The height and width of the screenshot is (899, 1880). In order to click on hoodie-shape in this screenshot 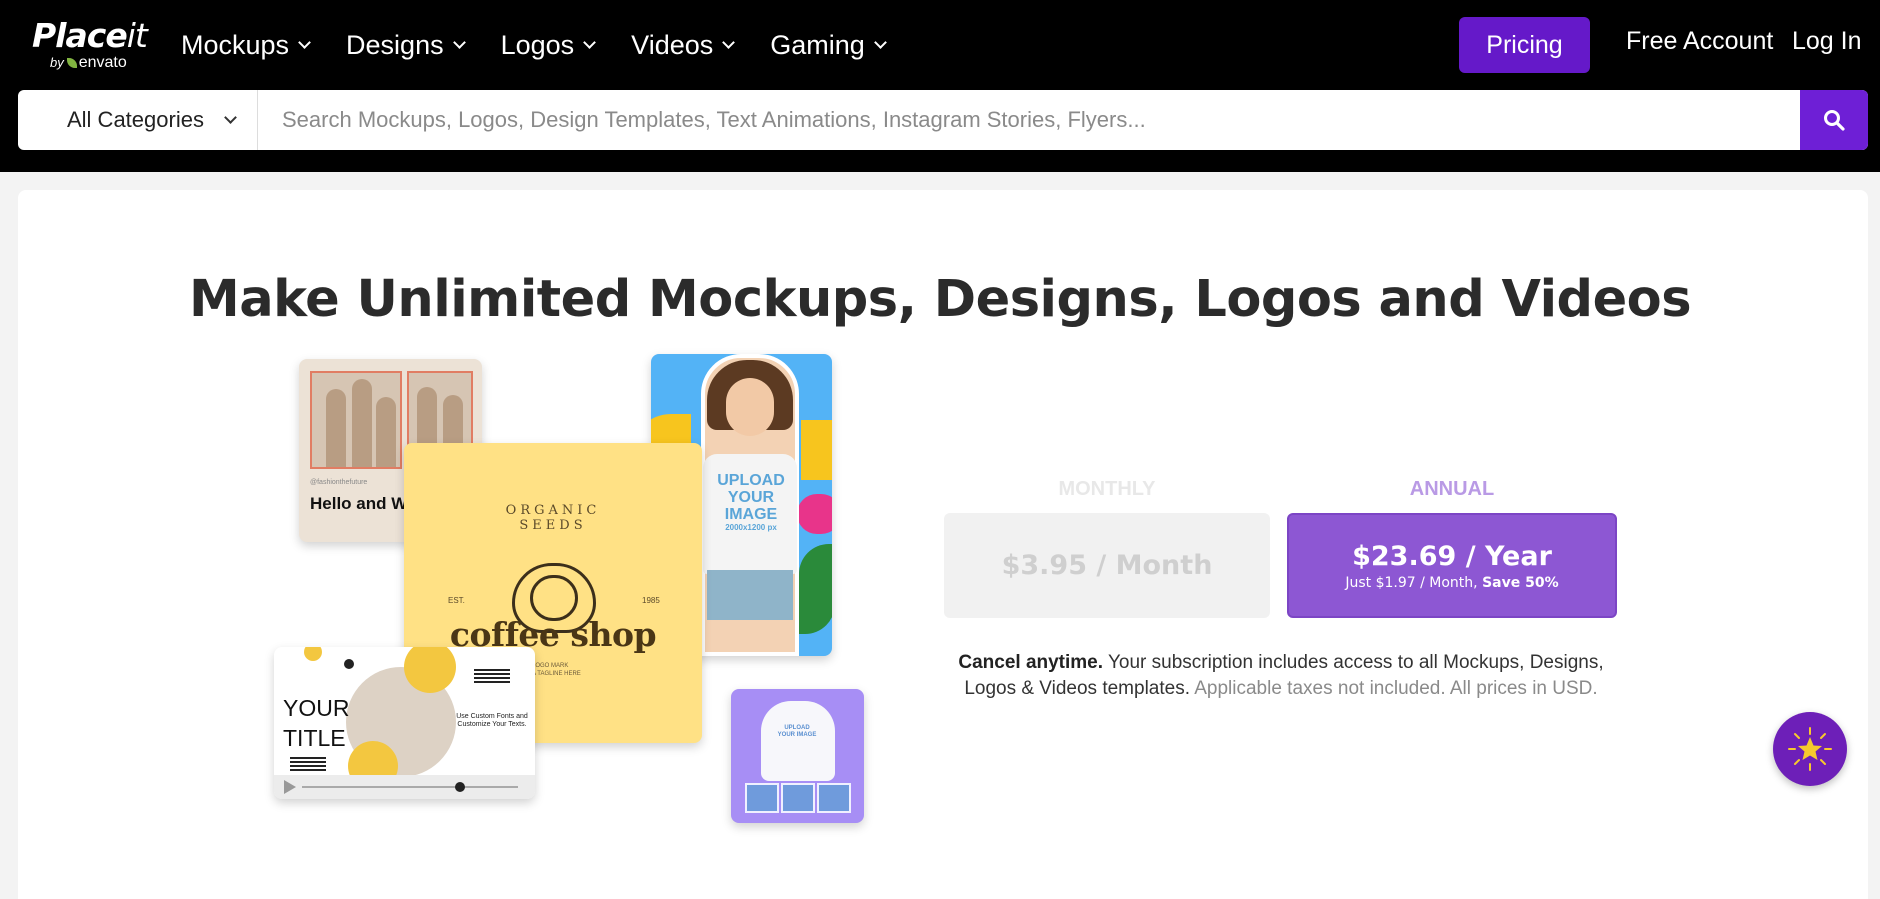, I will do `click(798, 741)`.